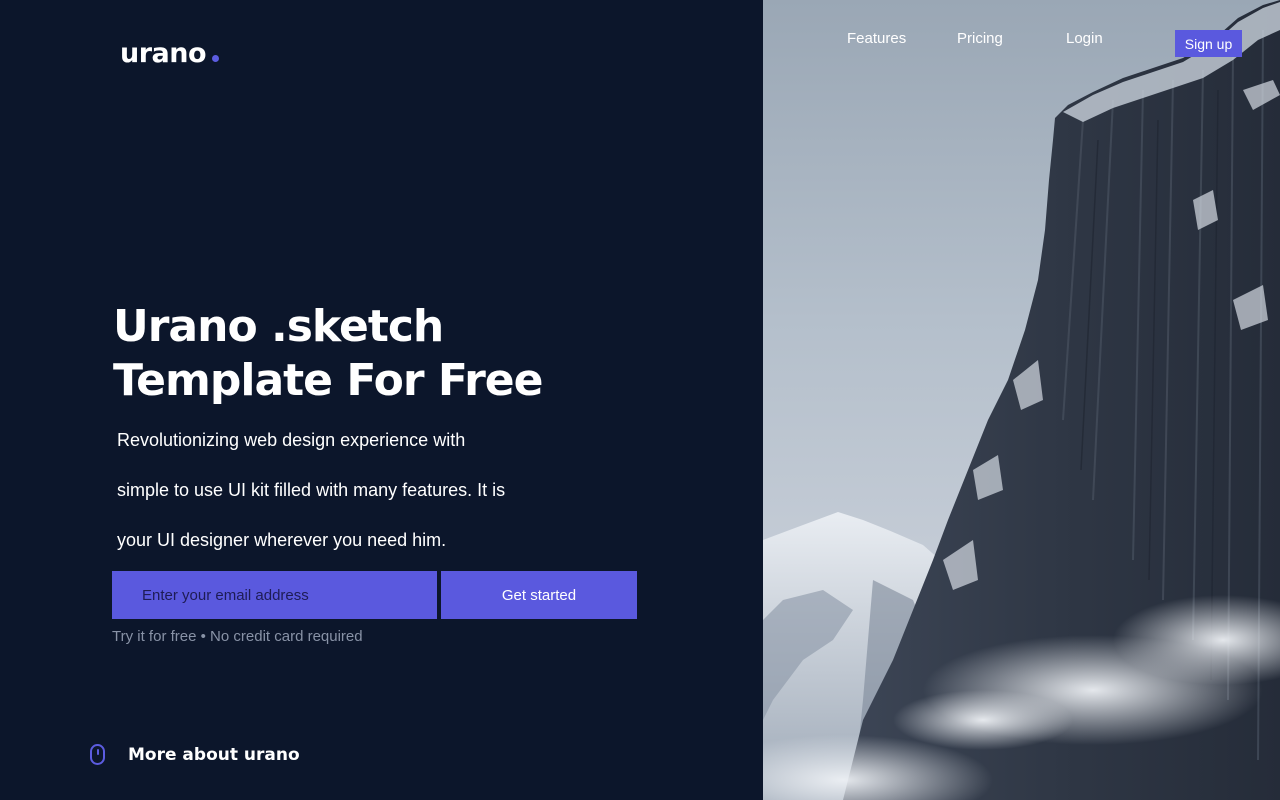 Image resolution: width=1280 pixels, height=800 pixels. Describe the element at coordinates (278, 326) in the screenshot. I see `title-line-1: Urano .sketch` at that location.